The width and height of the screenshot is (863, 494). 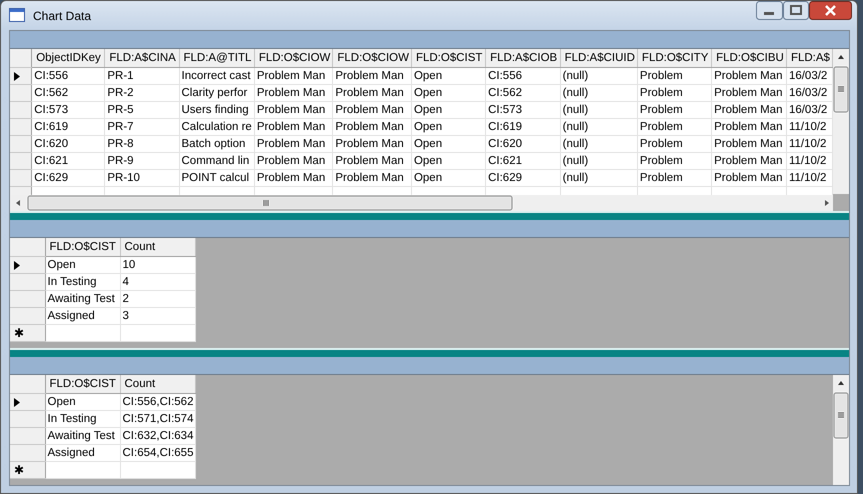 I want to click on table-cell: PR-10, so click(x=141, y=178).